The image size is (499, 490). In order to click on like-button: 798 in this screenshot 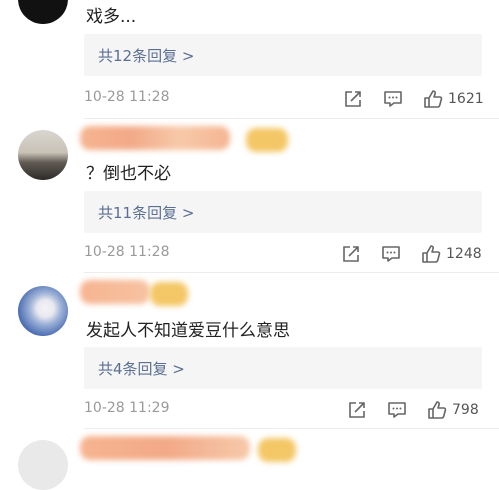, I will do `click(452, 410)`.